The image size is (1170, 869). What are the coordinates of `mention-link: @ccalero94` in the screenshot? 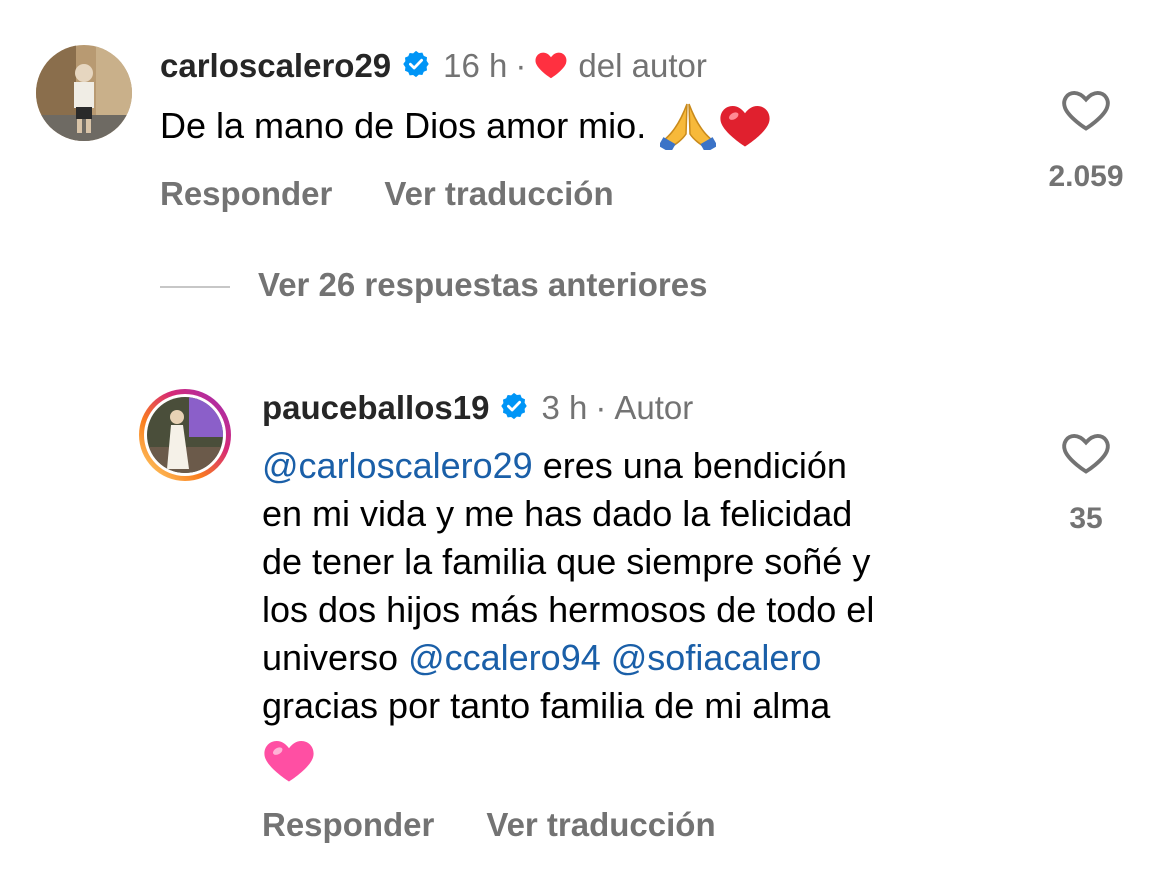 It's located at (504, 657).